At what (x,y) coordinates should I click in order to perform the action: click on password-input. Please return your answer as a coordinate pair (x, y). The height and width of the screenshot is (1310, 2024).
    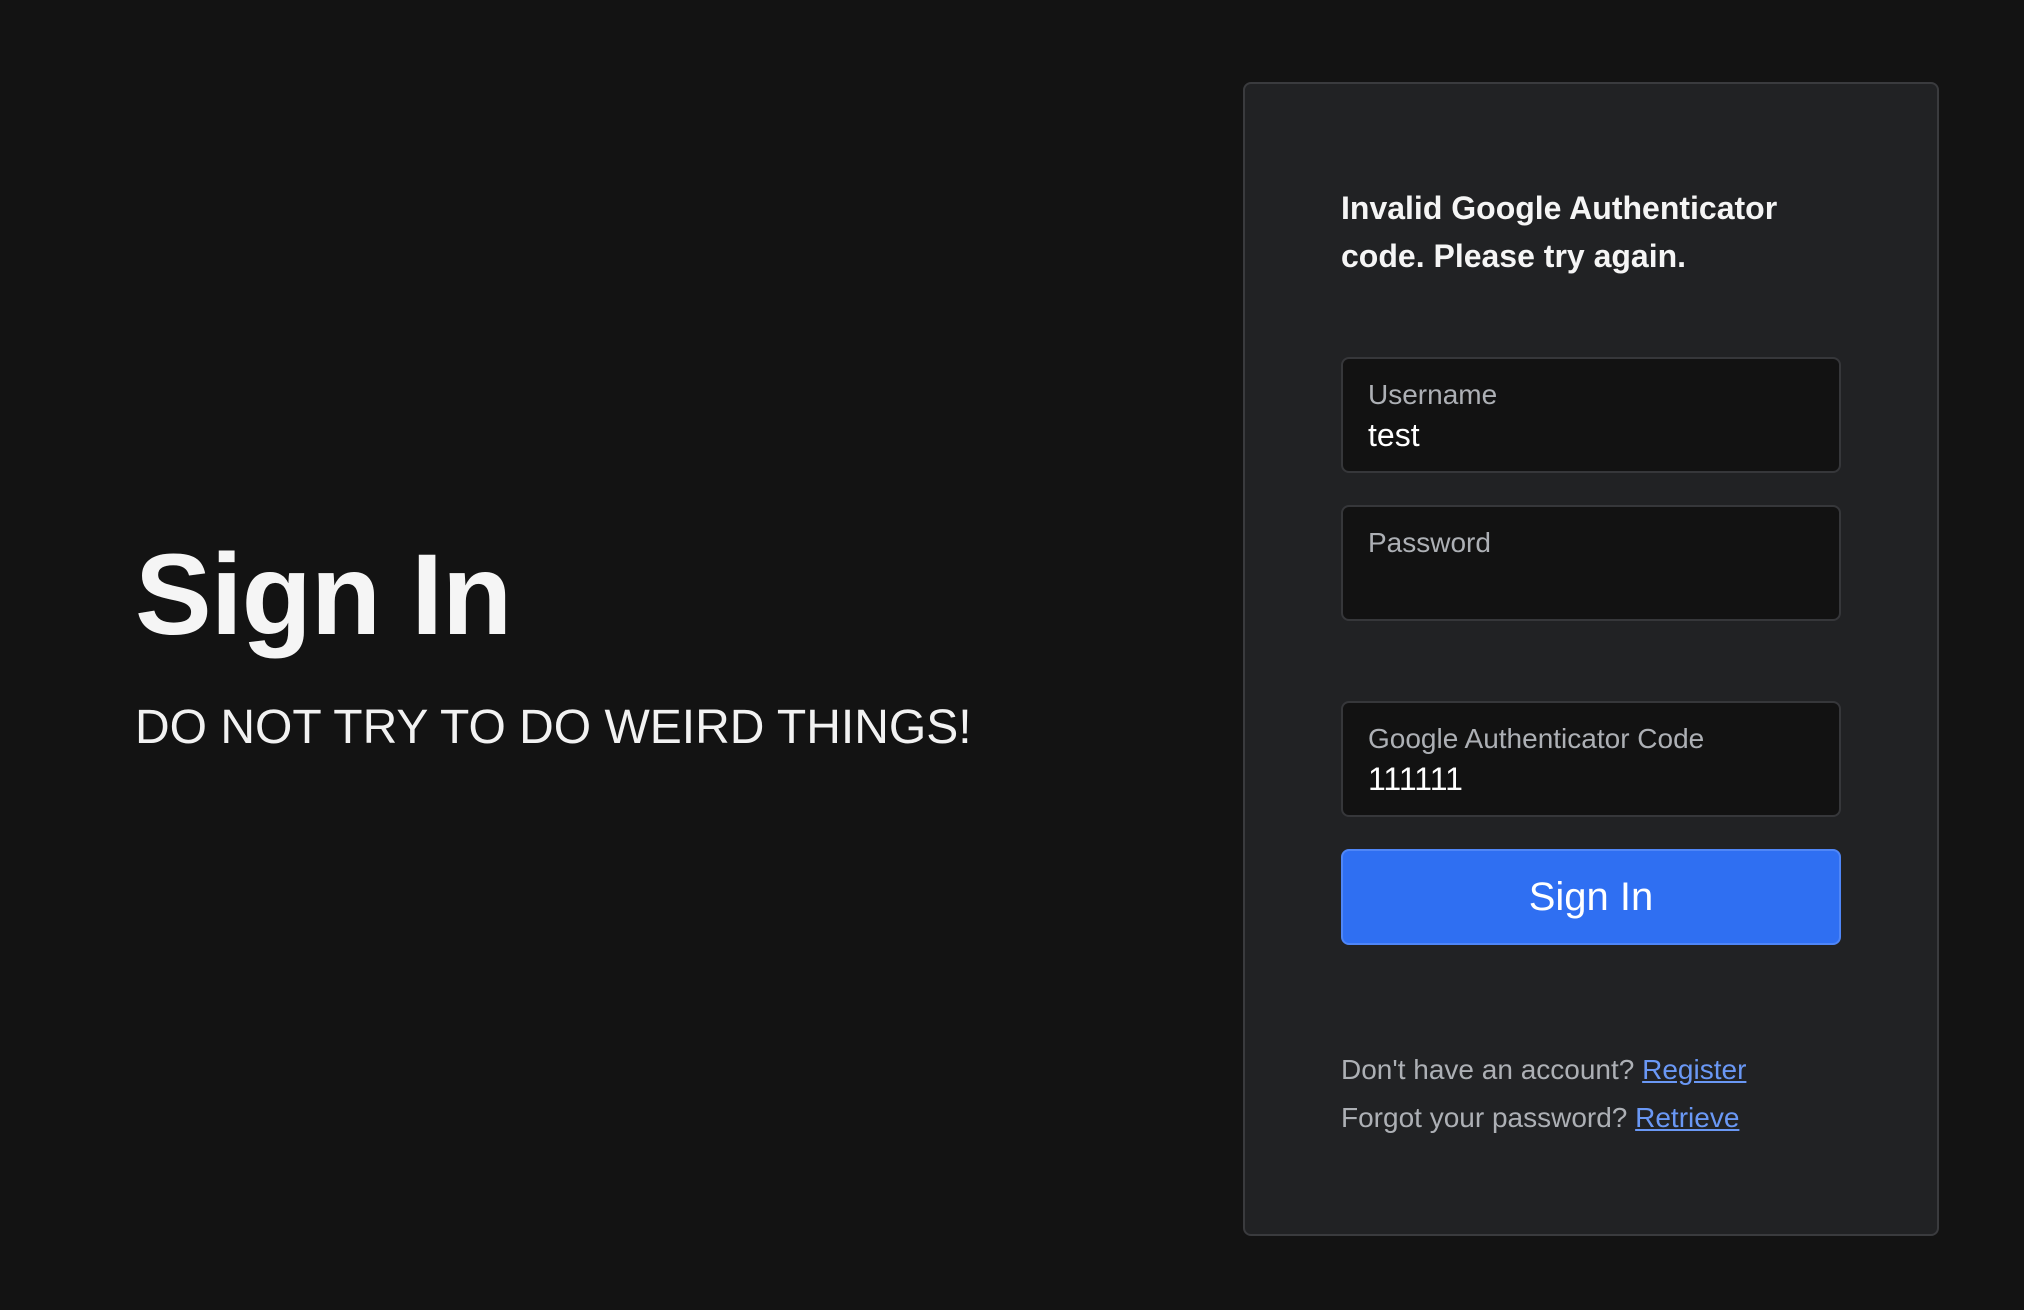
    Looking at the image, I should click on (1588, 583).